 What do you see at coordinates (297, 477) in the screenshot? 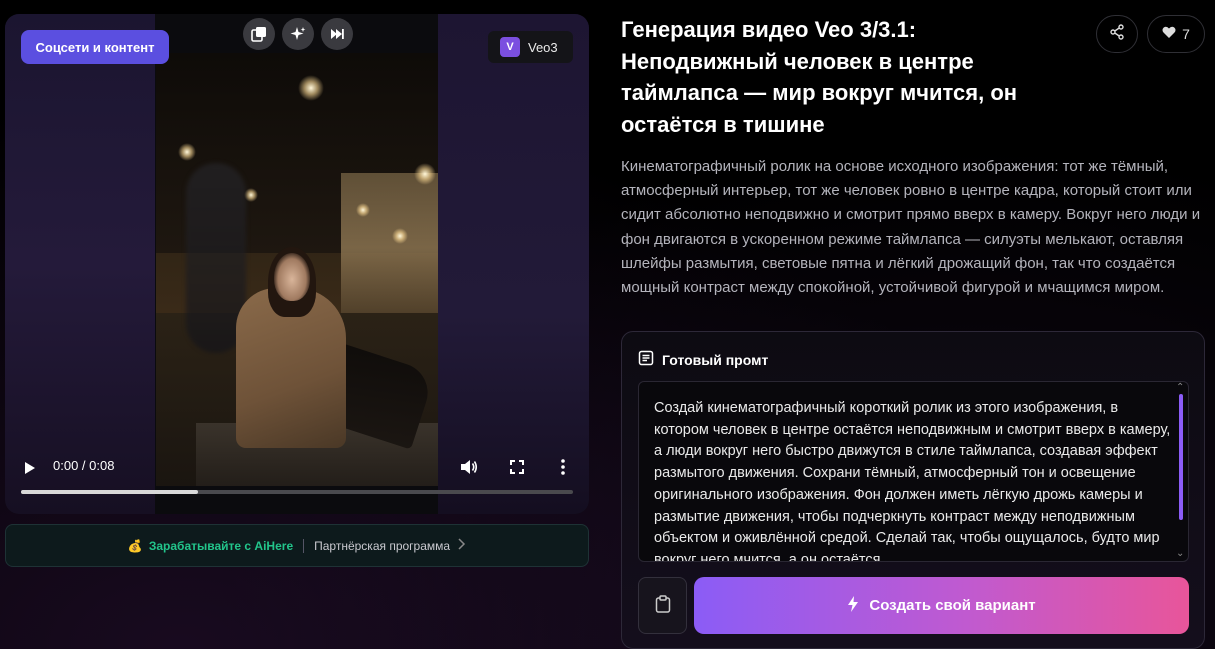
I see `video-controls: 0:00 / 0:08` at bounding box center [297, 477].